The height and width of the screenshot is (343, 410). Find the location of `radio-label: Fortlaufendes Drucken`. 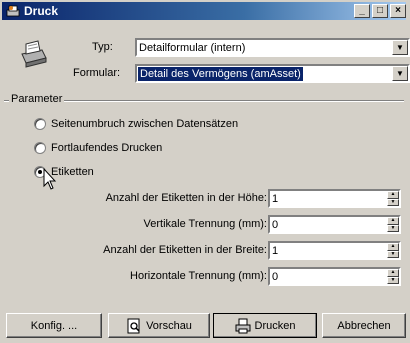

radio-label: Fortlaufendes Drucken is located at coordinates (107, 148).